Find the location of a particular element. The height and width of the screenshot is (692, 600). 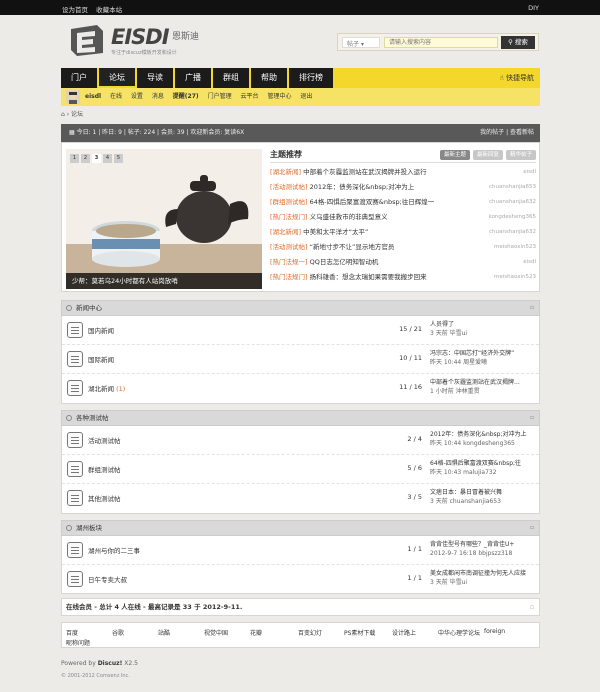

topic-row: [活动测试帖] “新地寸步不让”显示地方官员 meishaoxin523 is located at coordinates (403, 247).